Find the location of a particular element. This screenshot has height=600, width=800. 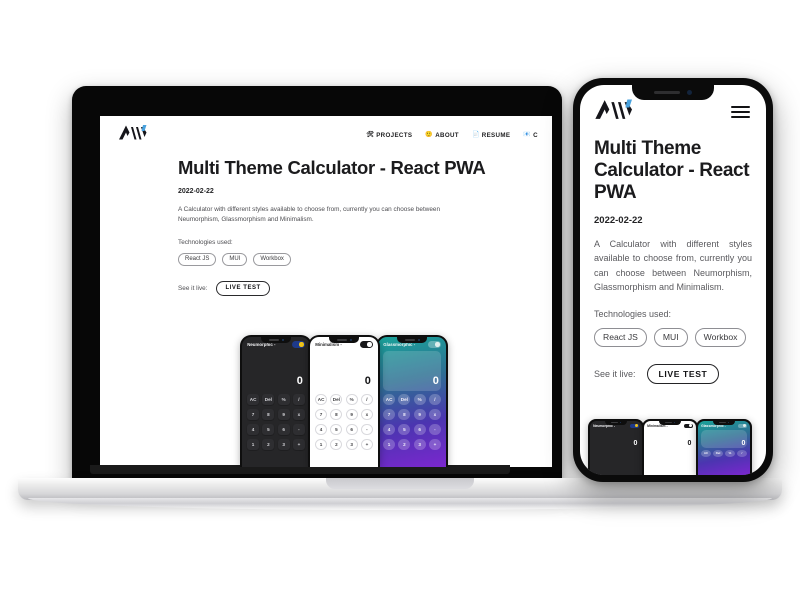

nav-label-resume: RESUME is located at coordinates (496, 135).